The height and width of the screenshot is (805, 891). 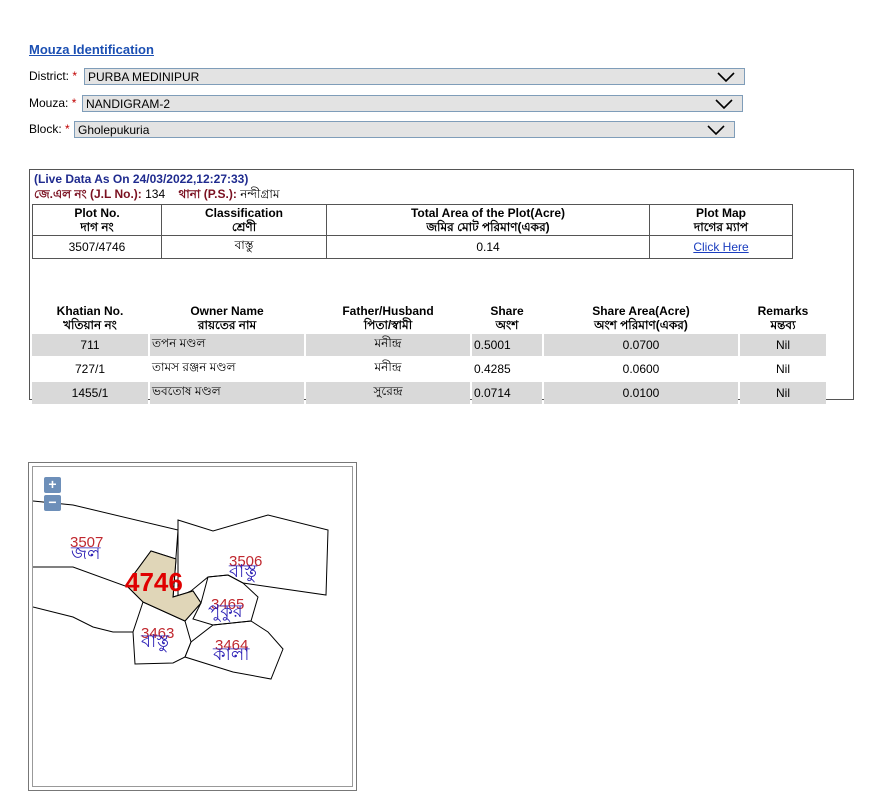 I want to click on column-header: Khatian No. খতিয়ান নং, so click(x=90, y=318).